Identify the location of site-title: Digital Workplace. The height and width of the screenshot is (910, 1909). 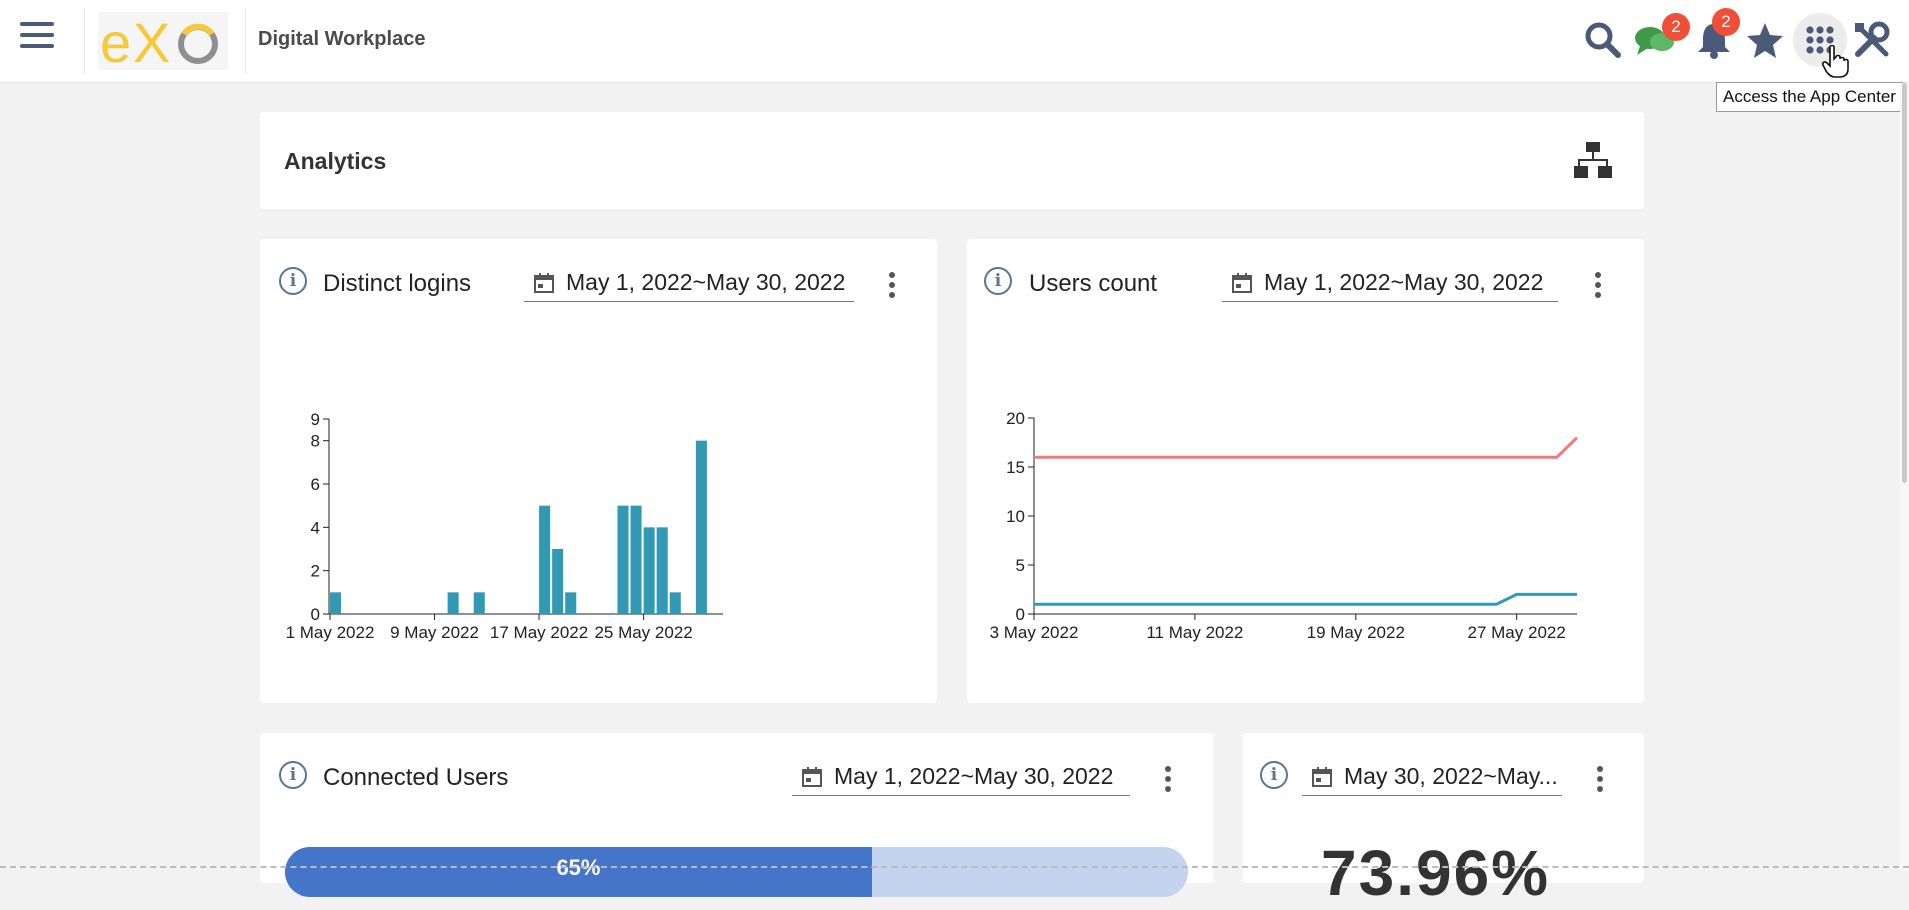
(341, 39).